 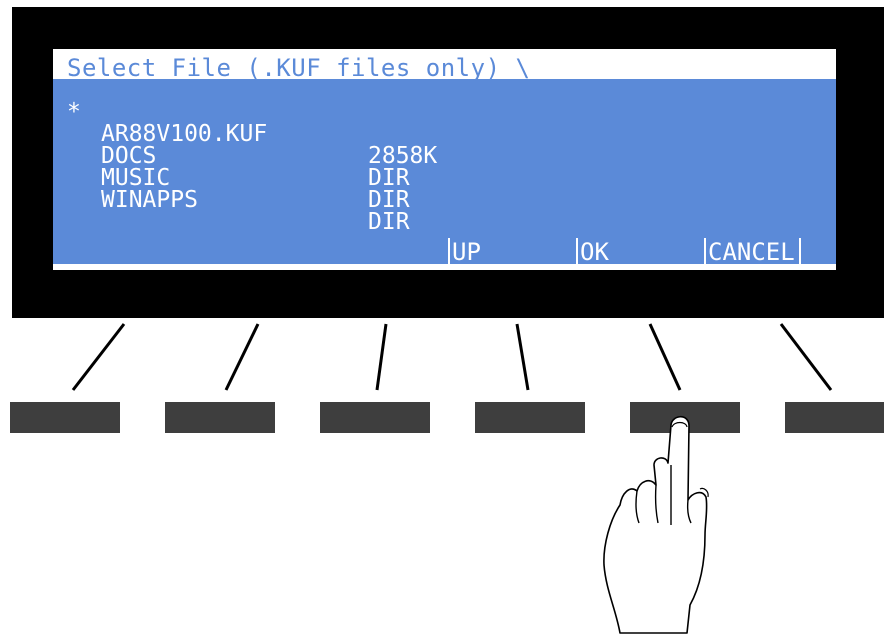 I want to click on softkey-connector-lines, so click(x=452, y=357).